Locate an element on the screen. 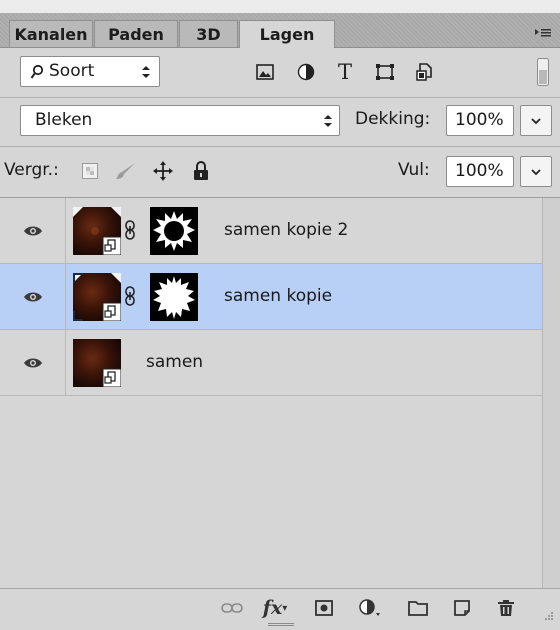 Image resolution: width=560 pixels, height=630 pixels. lock-all-icon is located at coordinates (201, 171).